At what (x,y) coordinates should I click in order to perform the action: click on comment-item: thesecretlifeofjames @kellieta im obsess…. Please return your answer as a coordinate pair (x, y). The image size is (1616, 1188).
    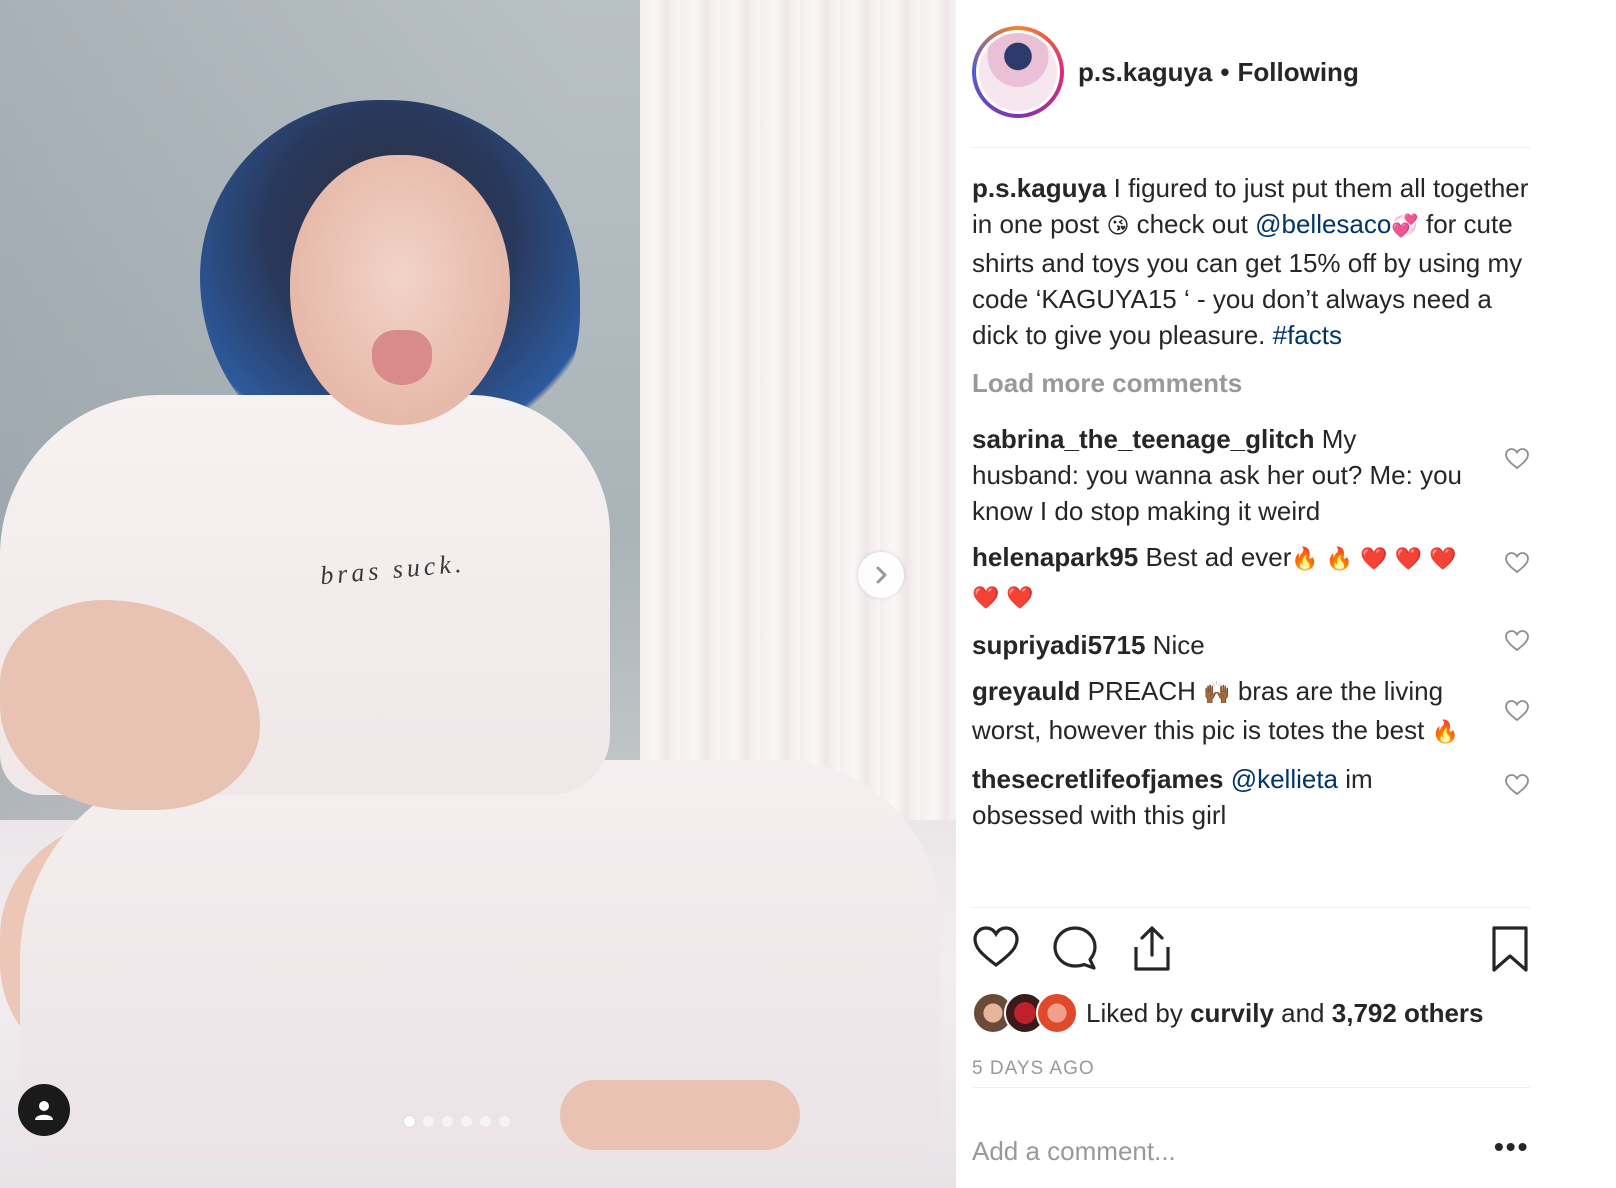
    Looking at the image, I should click on (1251, 797).